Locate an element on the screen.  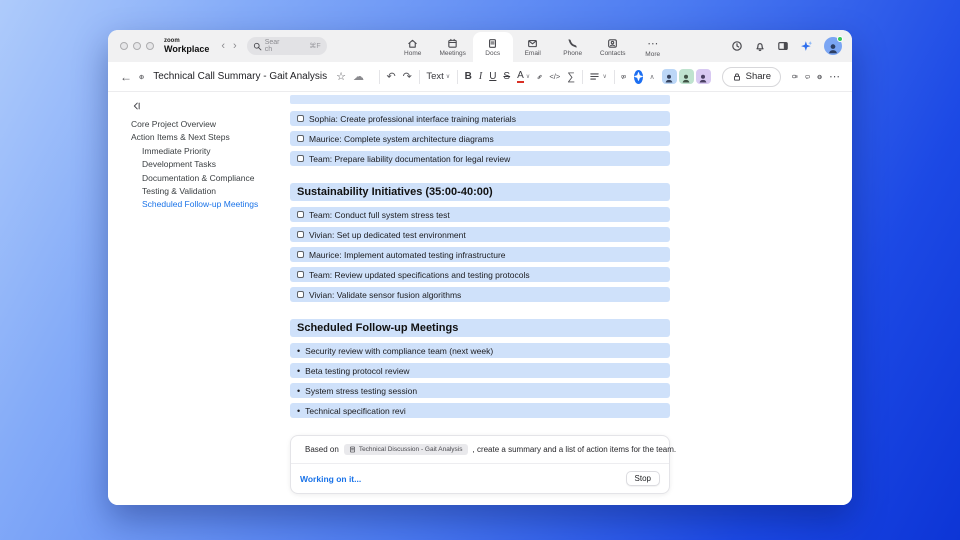
nav-tab-home: Home is located at coordinates (413, 47).